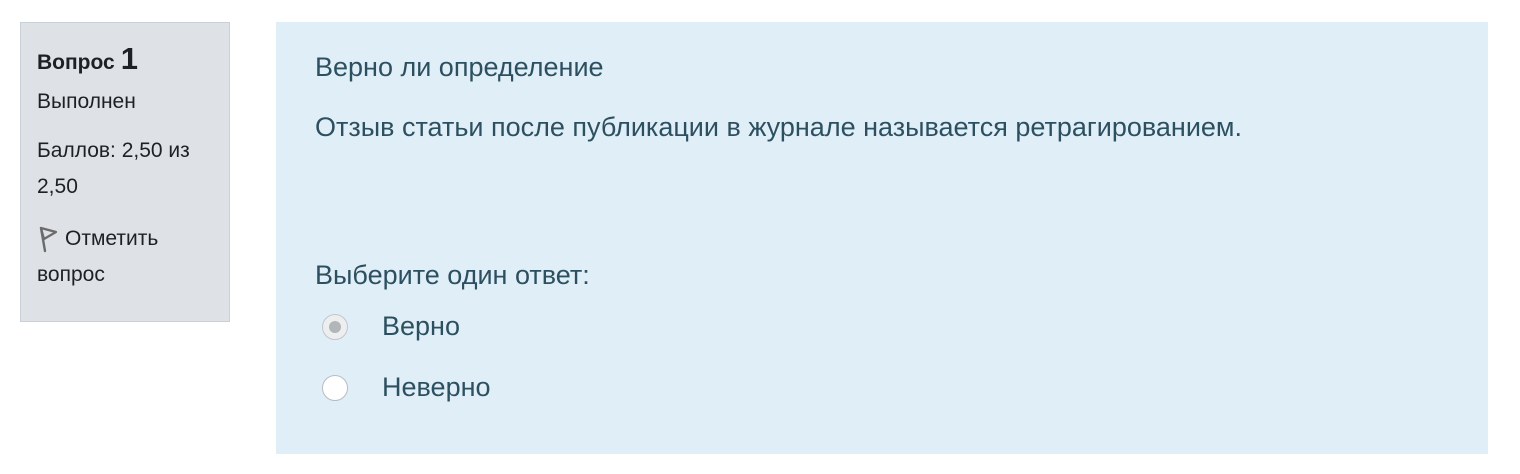 The image size is (1520, 474). I want to click on question-heading: Вопрос 1, so click(125, 61).